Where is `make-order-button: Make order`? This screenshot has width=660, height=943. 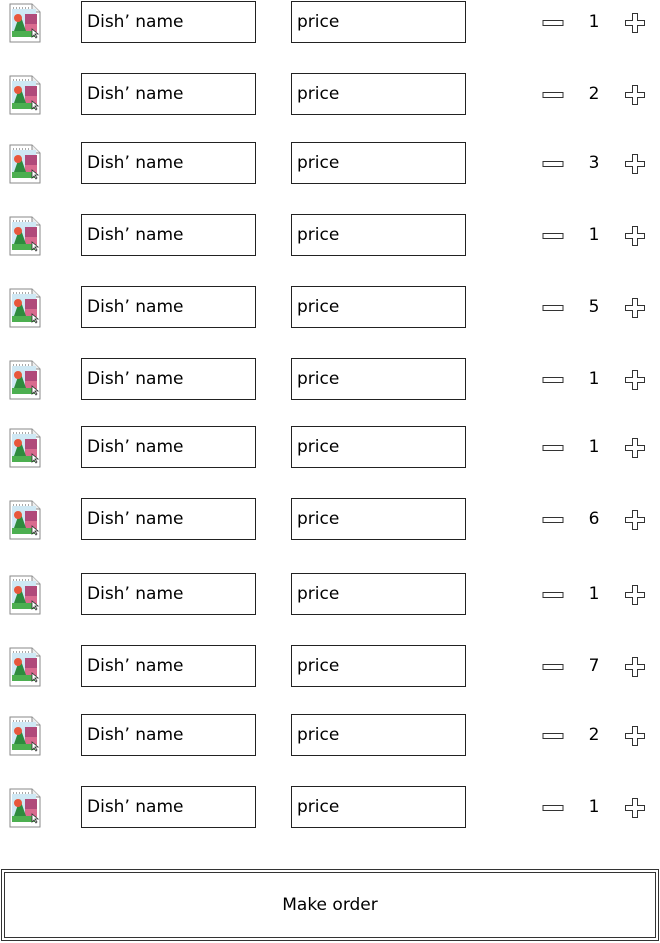 make-order-button: Make order is located at coordinates (330, 905).